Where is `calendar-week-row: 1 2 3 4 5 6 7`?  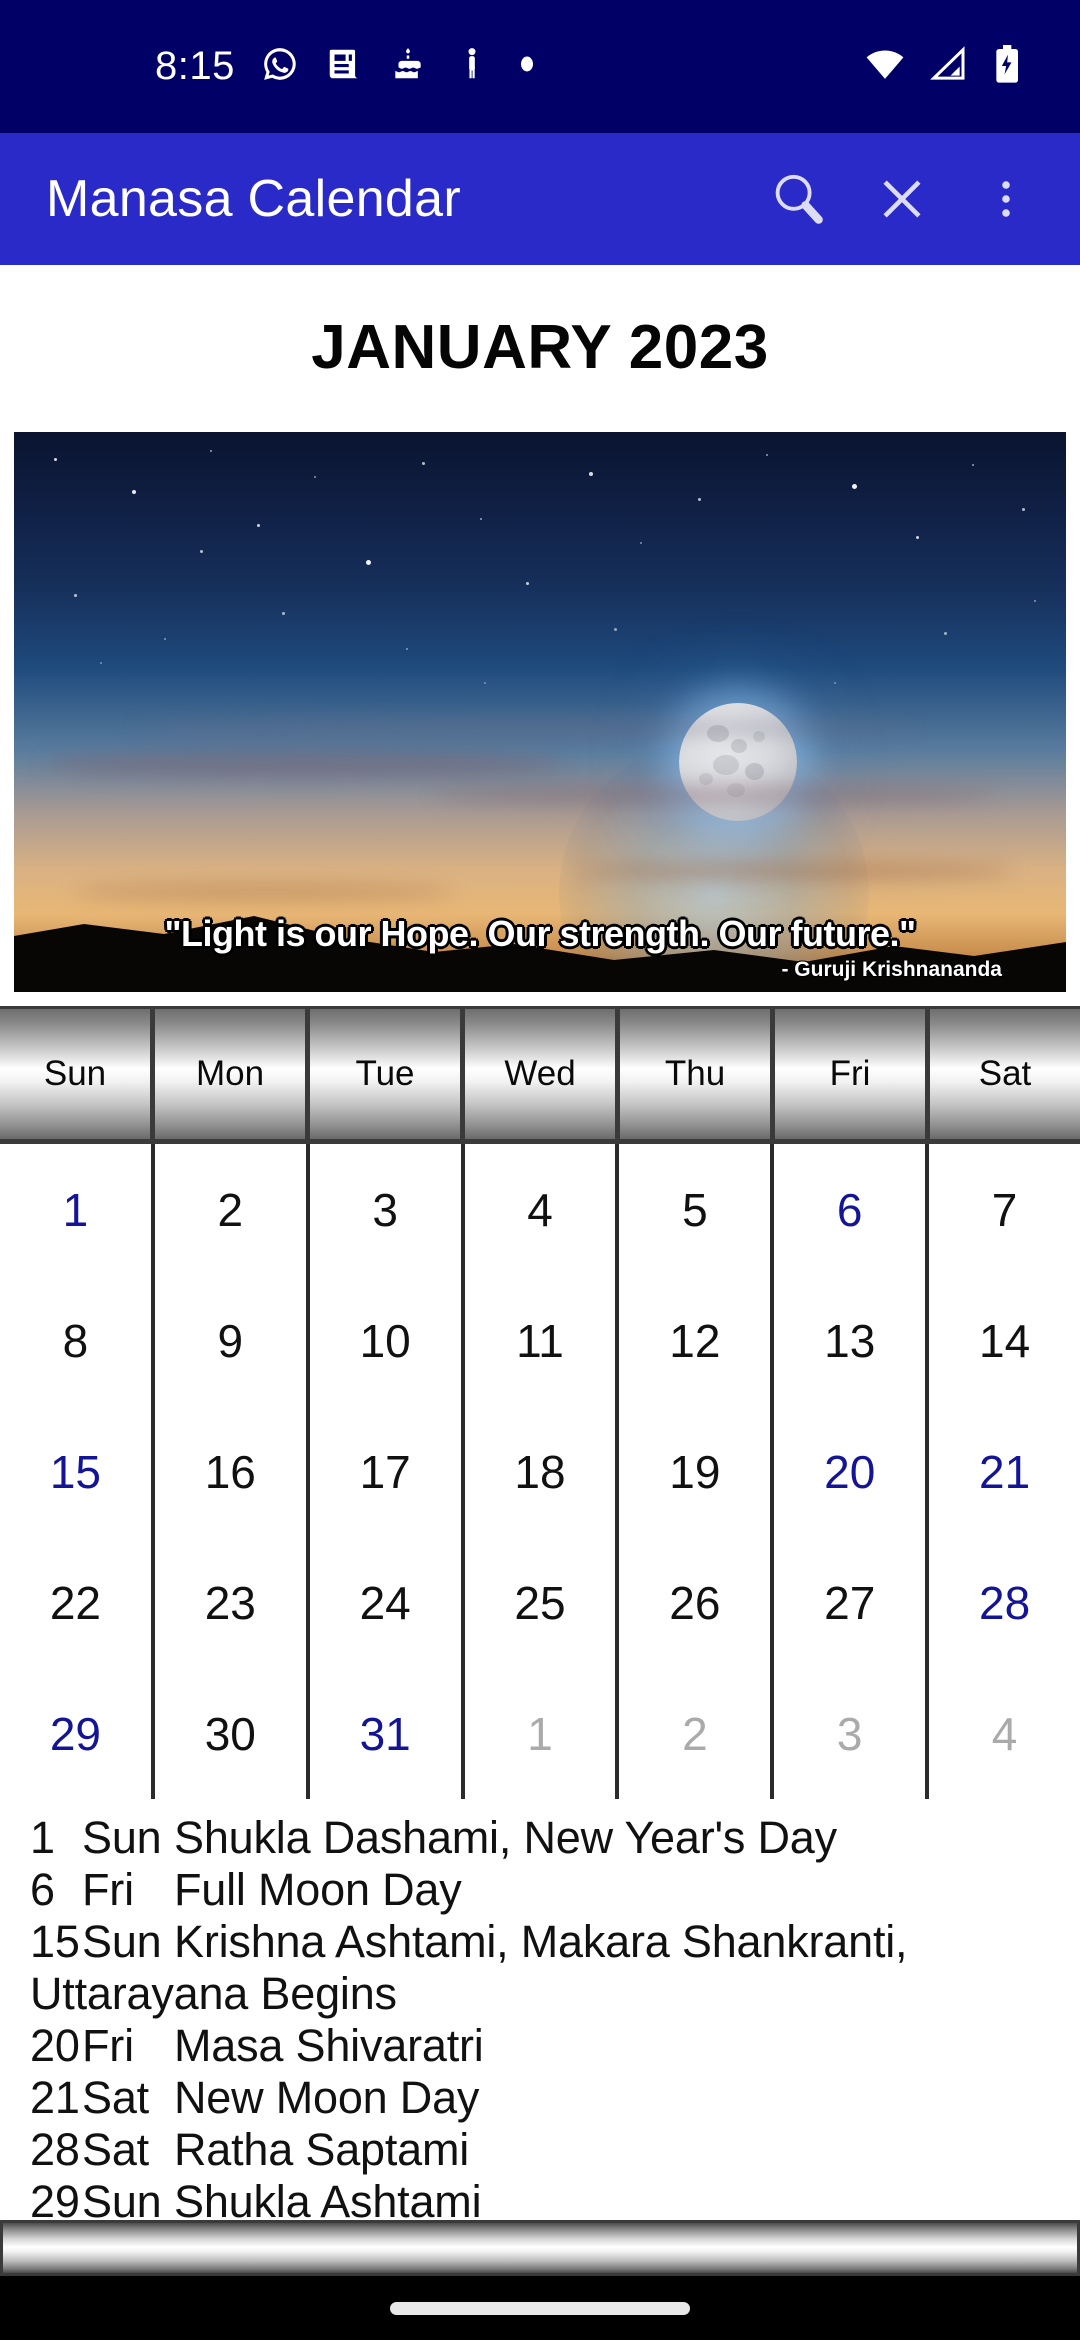 calendar-week-row: 1 2 3 4 5 6 7 is located at coordinates (540, 1207).